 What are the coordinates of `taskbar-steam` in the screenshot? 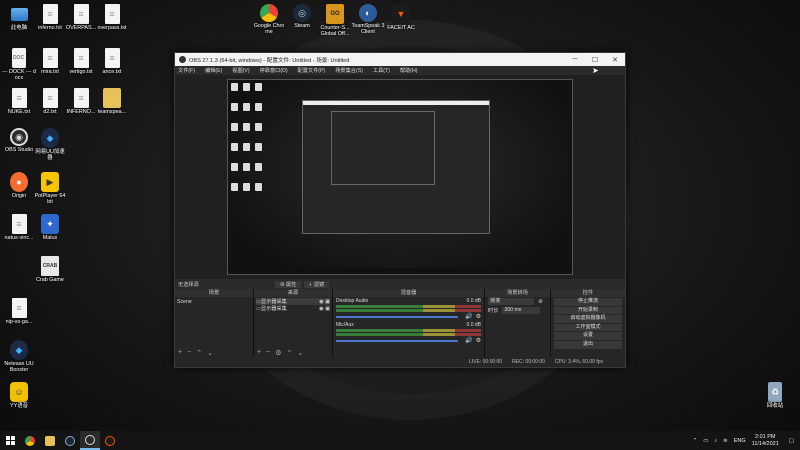 It's located at (70, 440).